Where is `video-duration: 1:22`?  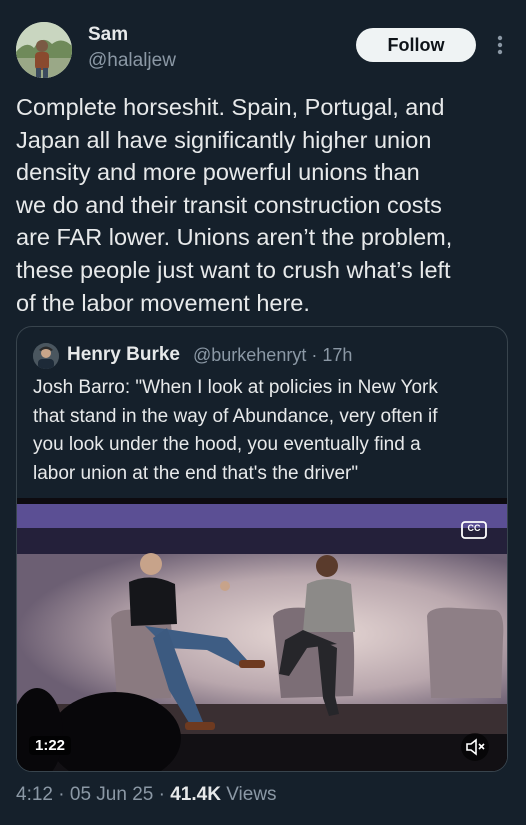 video-duration: 1:22 is located at coordinates (50, 745).